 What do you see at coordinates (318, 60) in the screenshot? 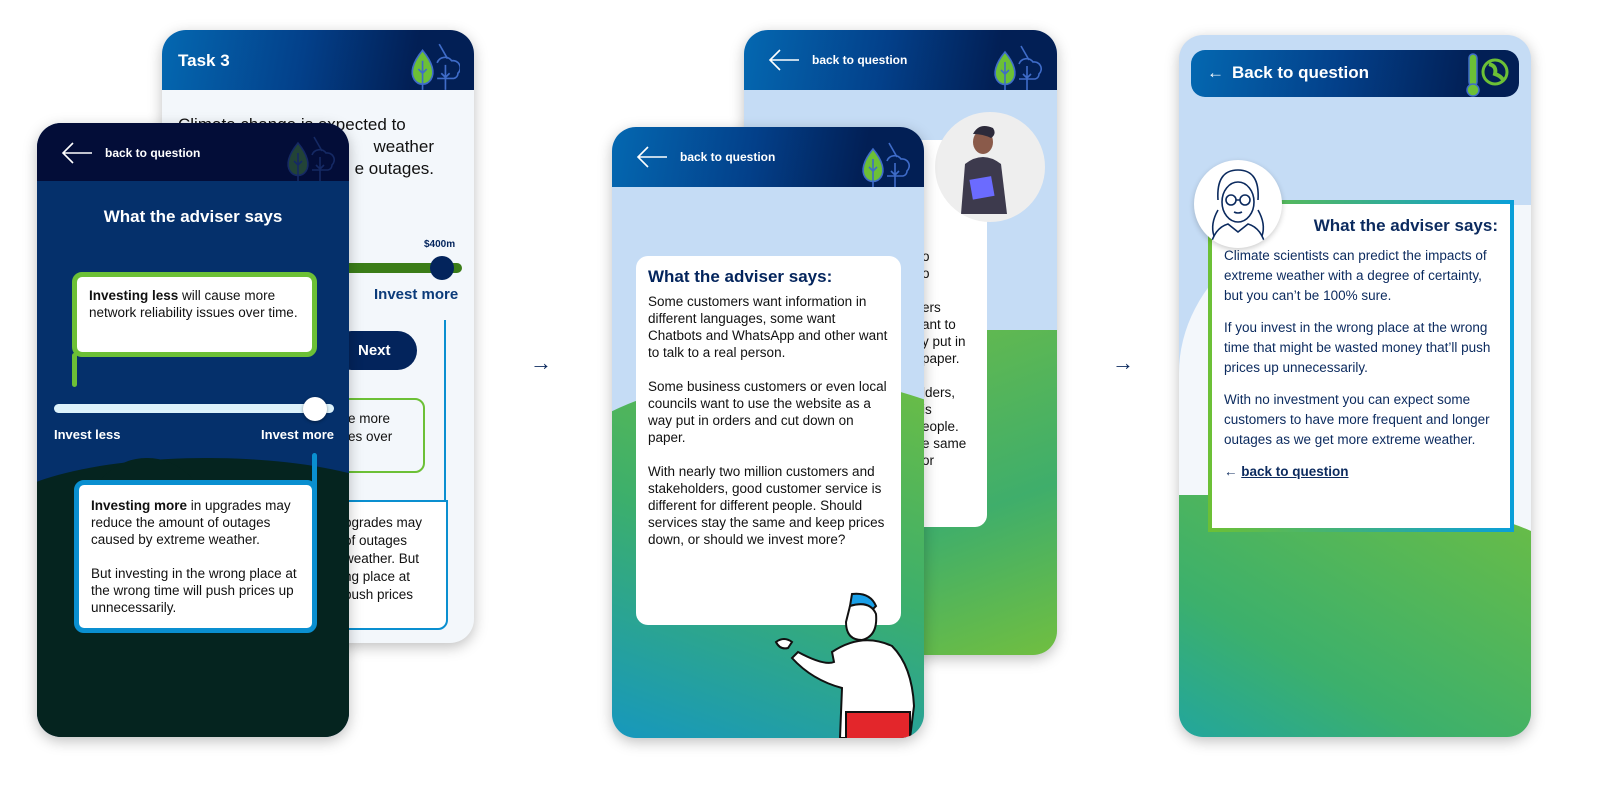
I see `header: Task 3` at bounding box center [318, 60].